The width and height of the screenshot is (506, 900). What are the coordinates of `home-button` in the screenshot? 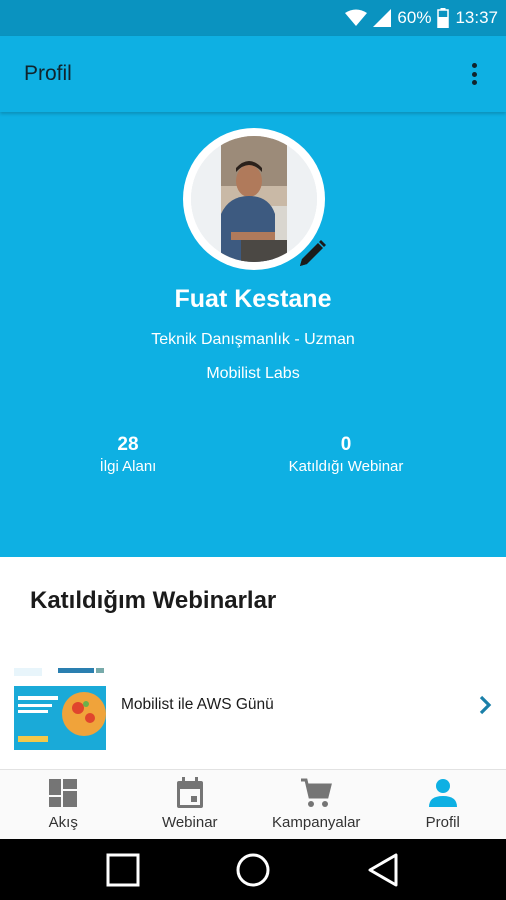 It's located at (253, 870).